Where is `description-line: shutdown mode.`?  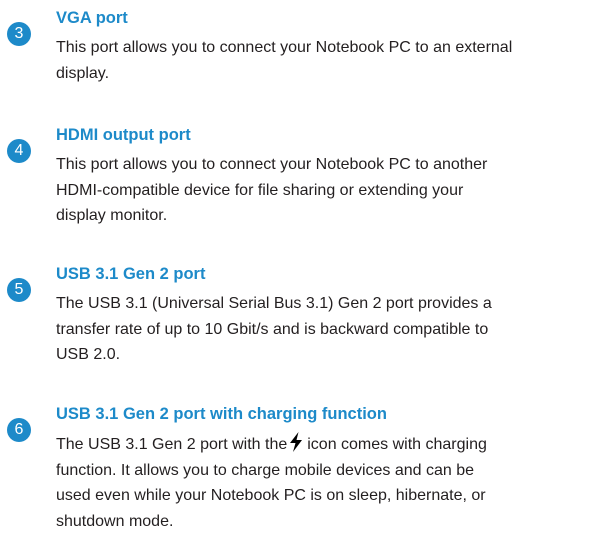 description-line: shutdown mode. is located at coordinates (115, 521).